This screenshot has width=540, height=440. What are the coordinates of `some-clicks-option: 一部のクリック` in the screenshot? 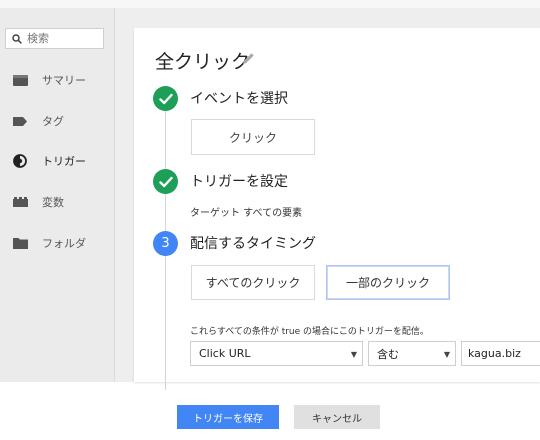 It's located at (388, 282).